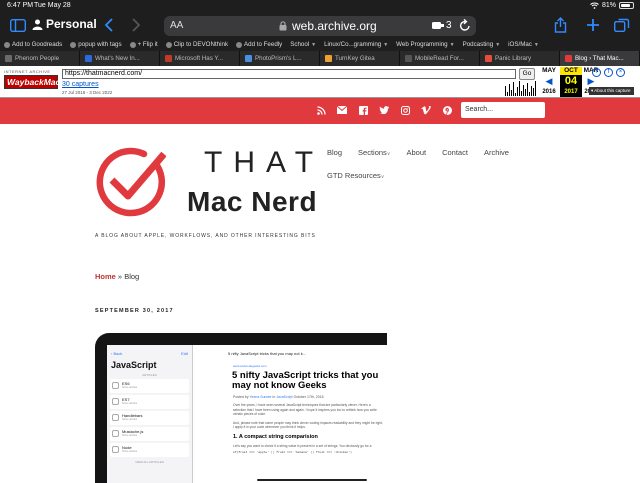  Describe the element at coordinates (334, 152) in the screenshot. I see `nav-blog: Blog` at that location.